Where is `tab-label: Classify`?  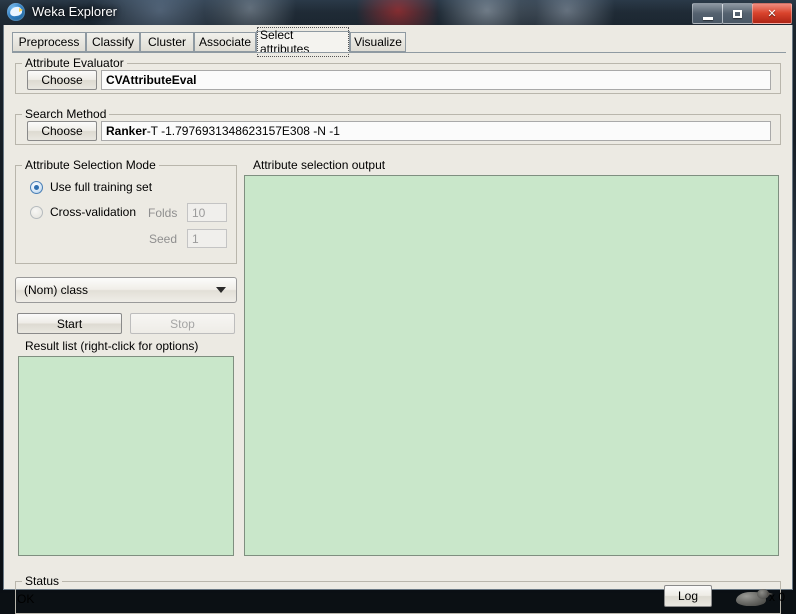
tab-label: Classify is located at coordinates (112, 42).